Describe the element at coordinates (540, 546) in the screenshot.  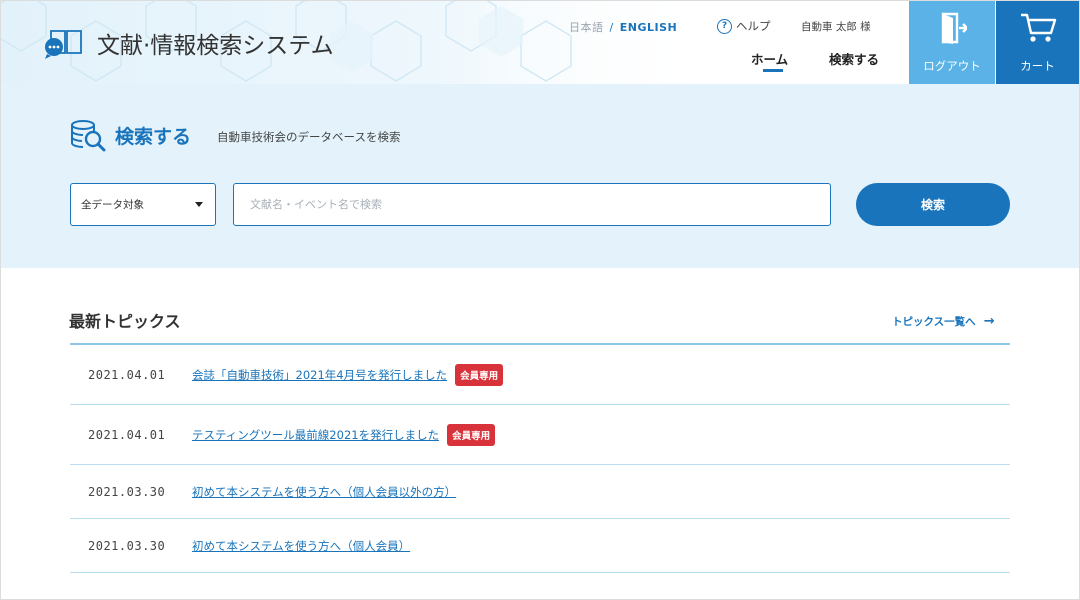
I see `topic-row: 2021.03.30 初めて本システムを使う方へ（個人会員）` at that location.